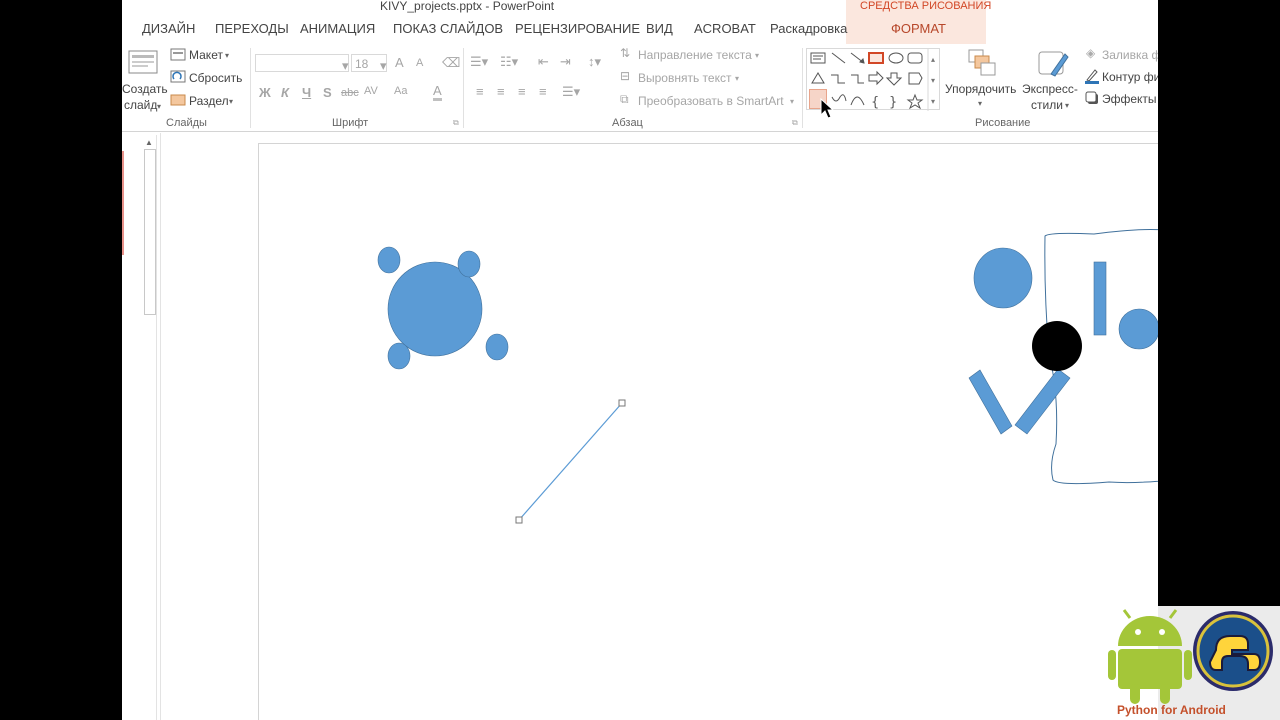  What do you see at coordinates (684, 78) in the screenshot?
I see `align-text-button: Выровнять текст` at bounding box center [684, 78].